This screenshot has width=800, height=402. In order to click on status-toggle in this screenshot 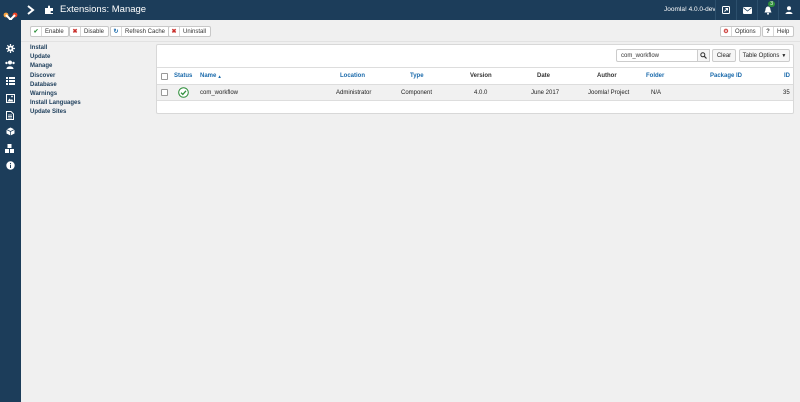, I will do `click(183, 92)`.